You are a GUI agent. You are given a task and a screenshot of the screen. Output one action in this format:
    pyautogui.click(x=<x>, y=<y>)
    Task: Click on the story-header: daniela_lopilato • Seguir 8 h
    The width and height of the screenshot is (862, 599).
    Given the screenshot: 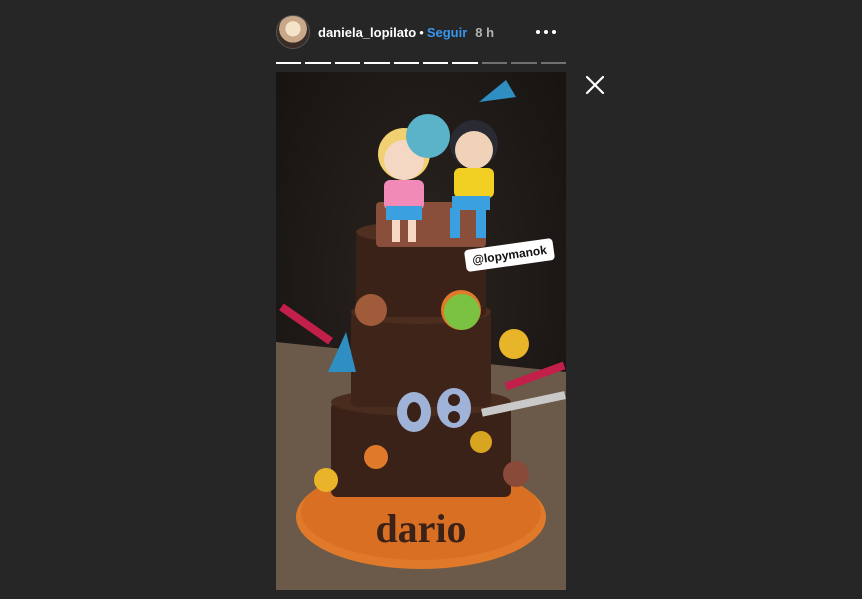 What is the action you would take?
    pyautogui.click(x=421, y=32)
    